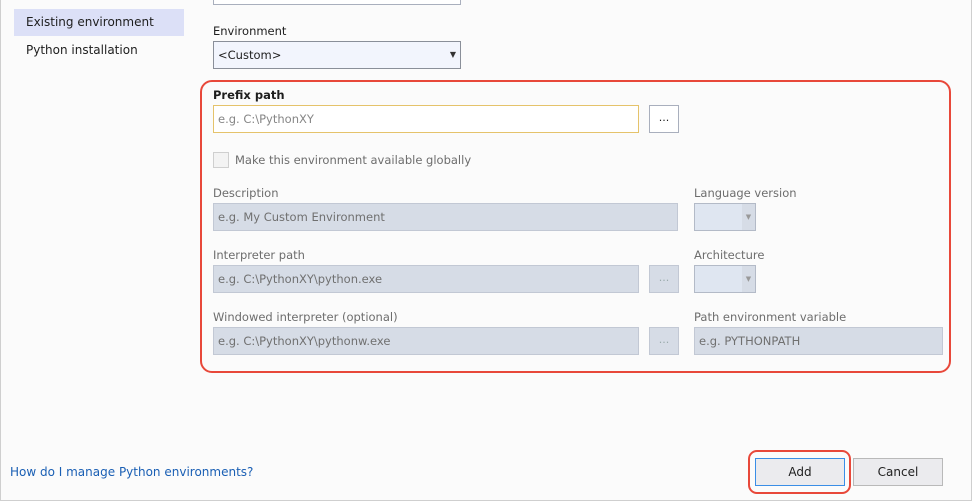  Describe the element at coordinates (337, 2) in the screenshot. I see `top-field` at that location.